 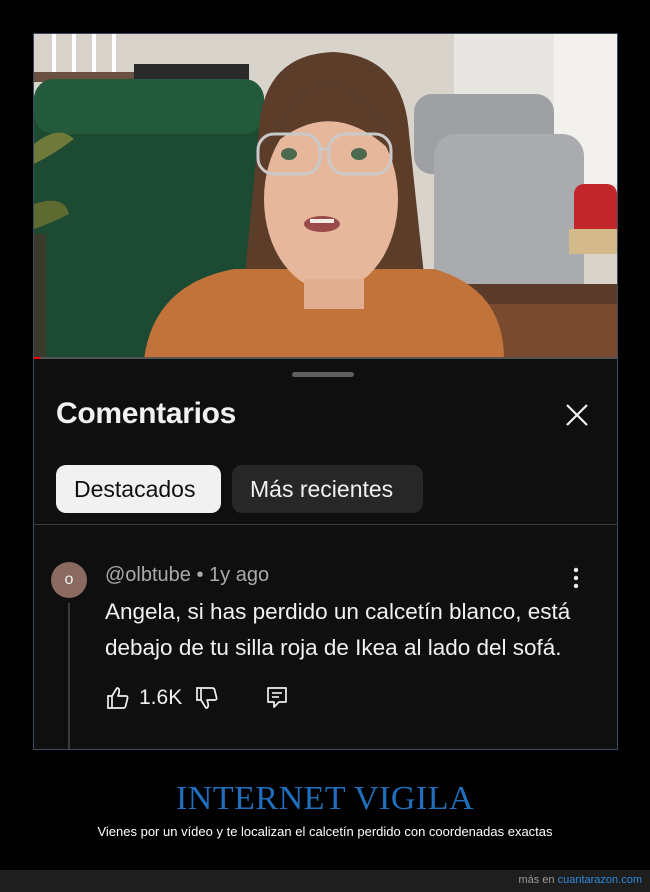 I want to click on reply-icon, so click(x=277, y=698).